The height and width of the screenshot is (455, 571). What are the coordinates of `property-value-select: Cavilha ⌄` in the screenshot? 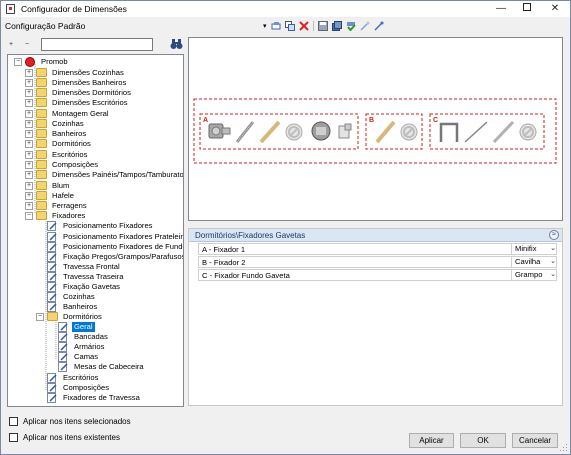 It's located at (534, 262).